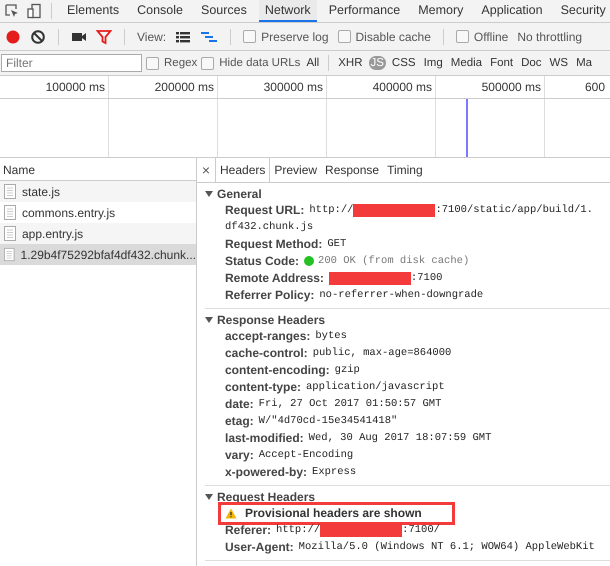 Image resolution: width=610 pixels, height=566 pixels. What do you see at coordinates (266, 497) in the screenshot?
I see `section-title: Request Headers` at bounding box center [266, 497].